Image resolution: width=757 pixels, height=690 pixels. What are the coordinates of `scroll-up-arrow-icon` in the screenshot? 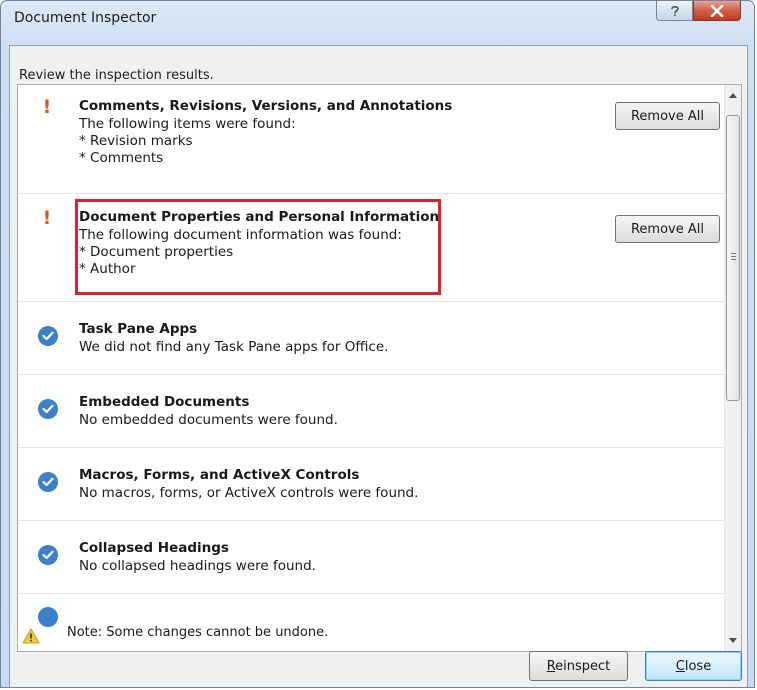 It's located at (733, 95).